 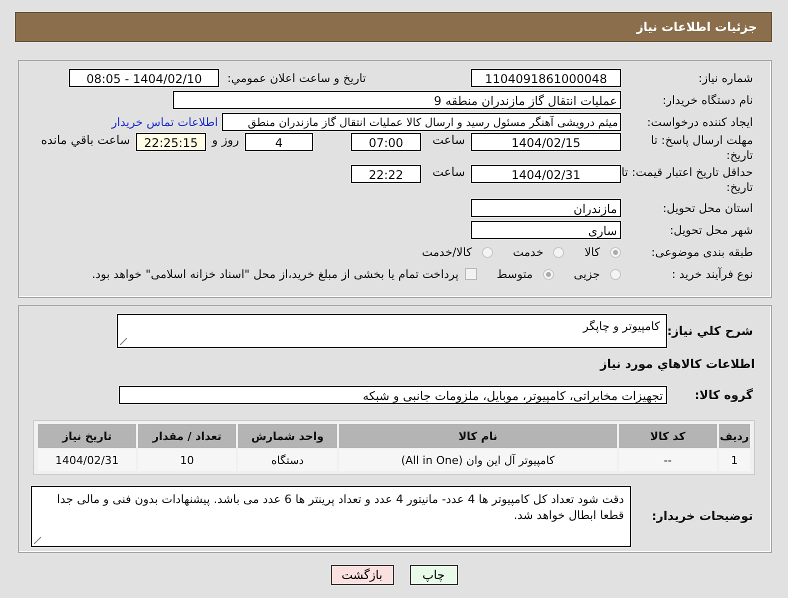 What do you see at coordinates (528, 252) in the screenshot?
I see `radio-label: خدمت` at bounding box center [528, 252].